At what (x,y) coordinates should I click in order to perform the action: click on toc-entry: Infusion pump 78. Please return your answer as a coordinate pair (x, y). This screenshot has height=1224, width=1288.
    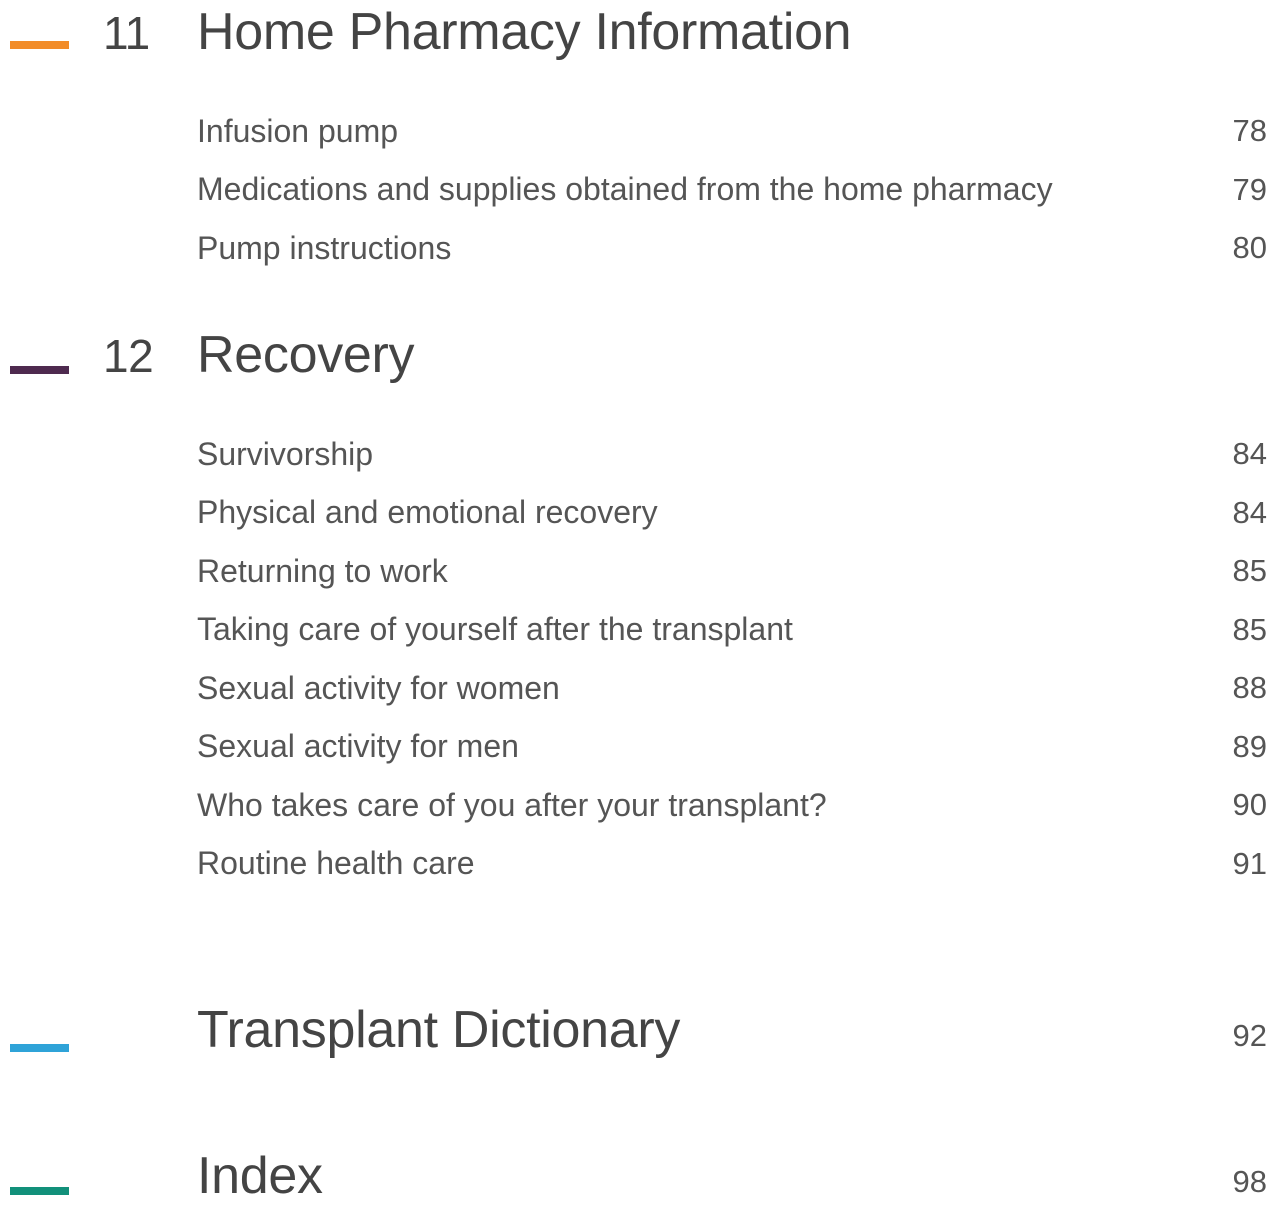
    Looking at the image, I should click on (732, 131).